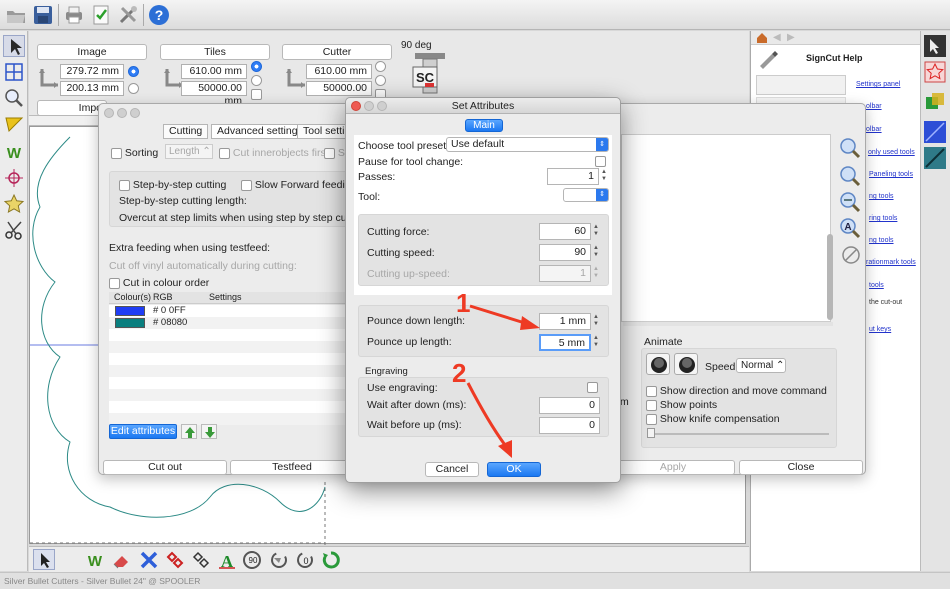 This screenshot has width=950, height=589. What do you see at coordinates (503, 381) in the screenshot?
I see `annotation-overlay` at bounding box center [503, 381].